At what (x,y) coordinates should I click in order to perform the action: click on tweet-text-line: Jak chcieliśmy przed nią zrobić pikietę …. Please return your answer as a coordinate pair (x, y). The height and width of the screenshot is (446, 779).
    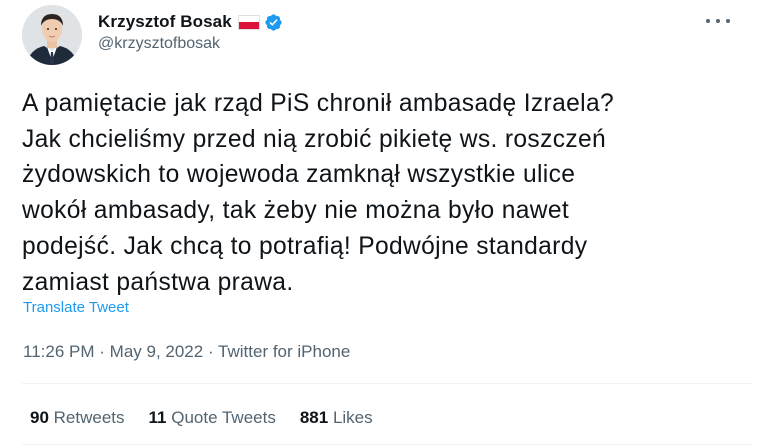
    Looking at the image, I should click on (314, 139).